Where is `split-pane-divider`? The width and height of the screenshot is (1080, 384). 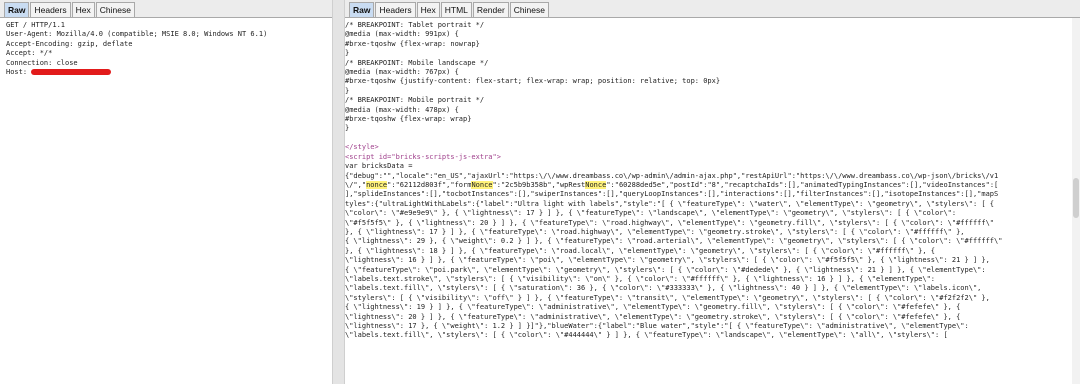 split-pane-divider is located at coordinates (338, 192).